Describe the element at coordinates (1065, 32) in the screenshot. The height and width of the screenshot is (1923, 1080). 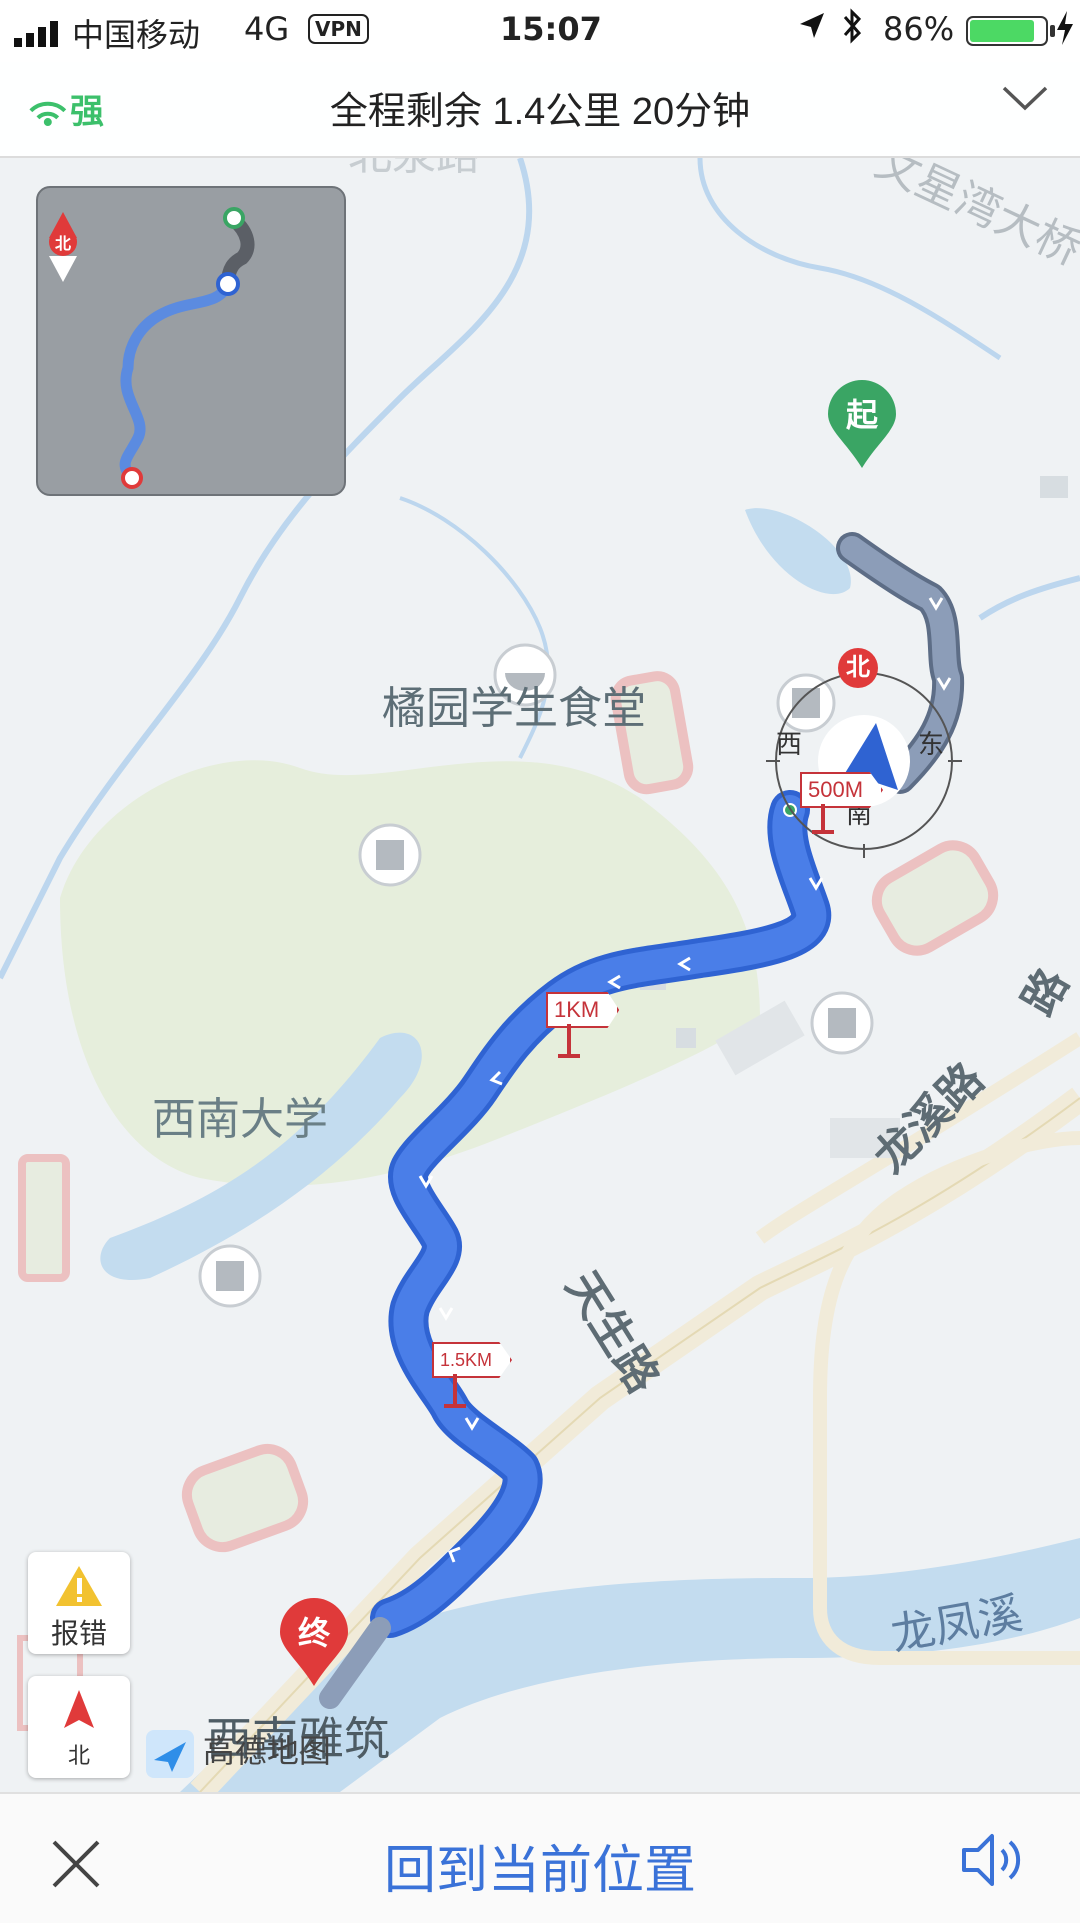
I see `charging-icon` at that location.